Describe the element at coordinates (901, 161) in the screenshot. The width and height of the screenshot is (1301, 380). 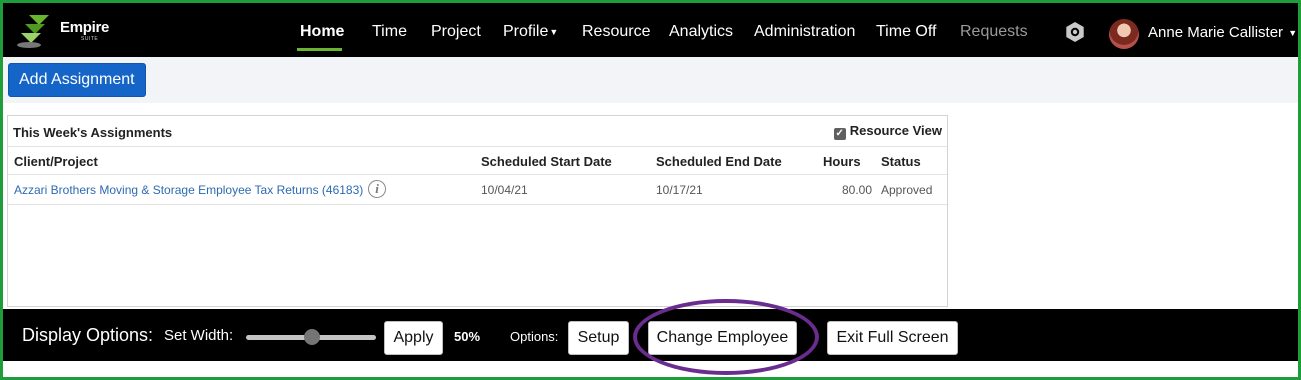
I see `column-header-status: Status` at that location.